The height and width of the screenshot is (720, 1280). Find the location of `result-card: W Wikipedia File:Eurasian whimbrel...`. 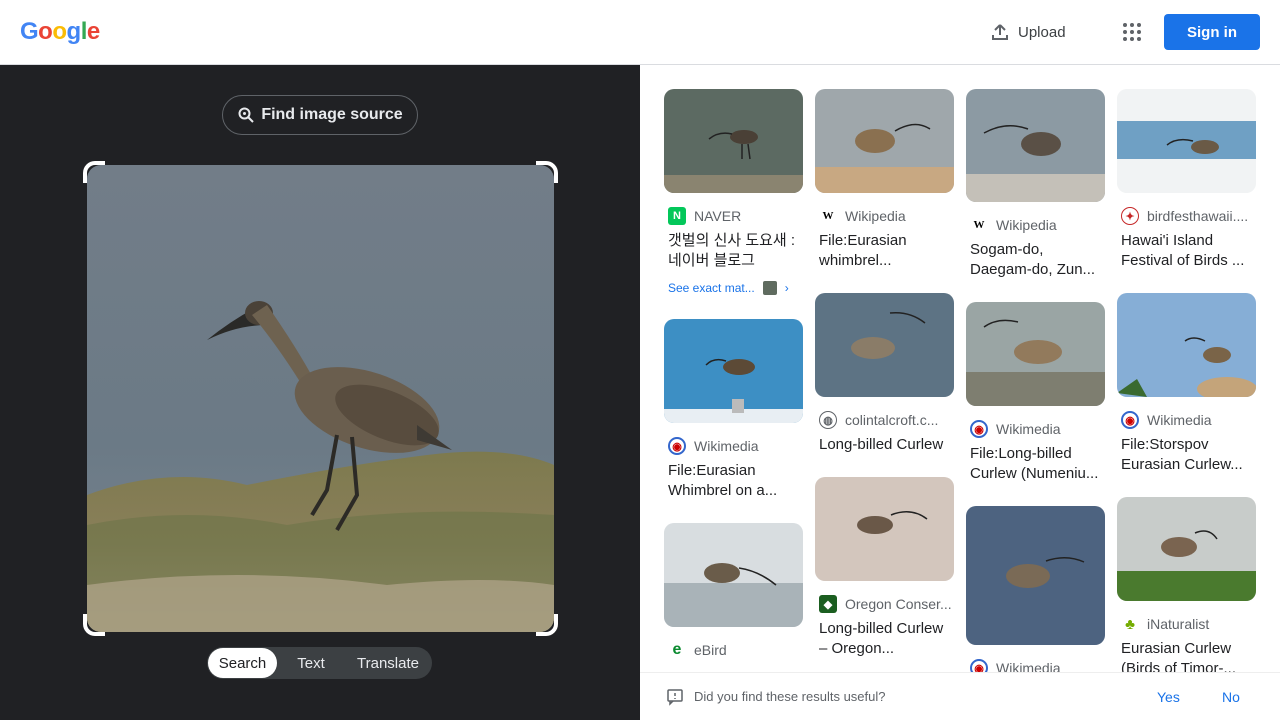

result-card: W Wikipedia File:Eurasian whimbrel... is located at coordinates (884, 180).